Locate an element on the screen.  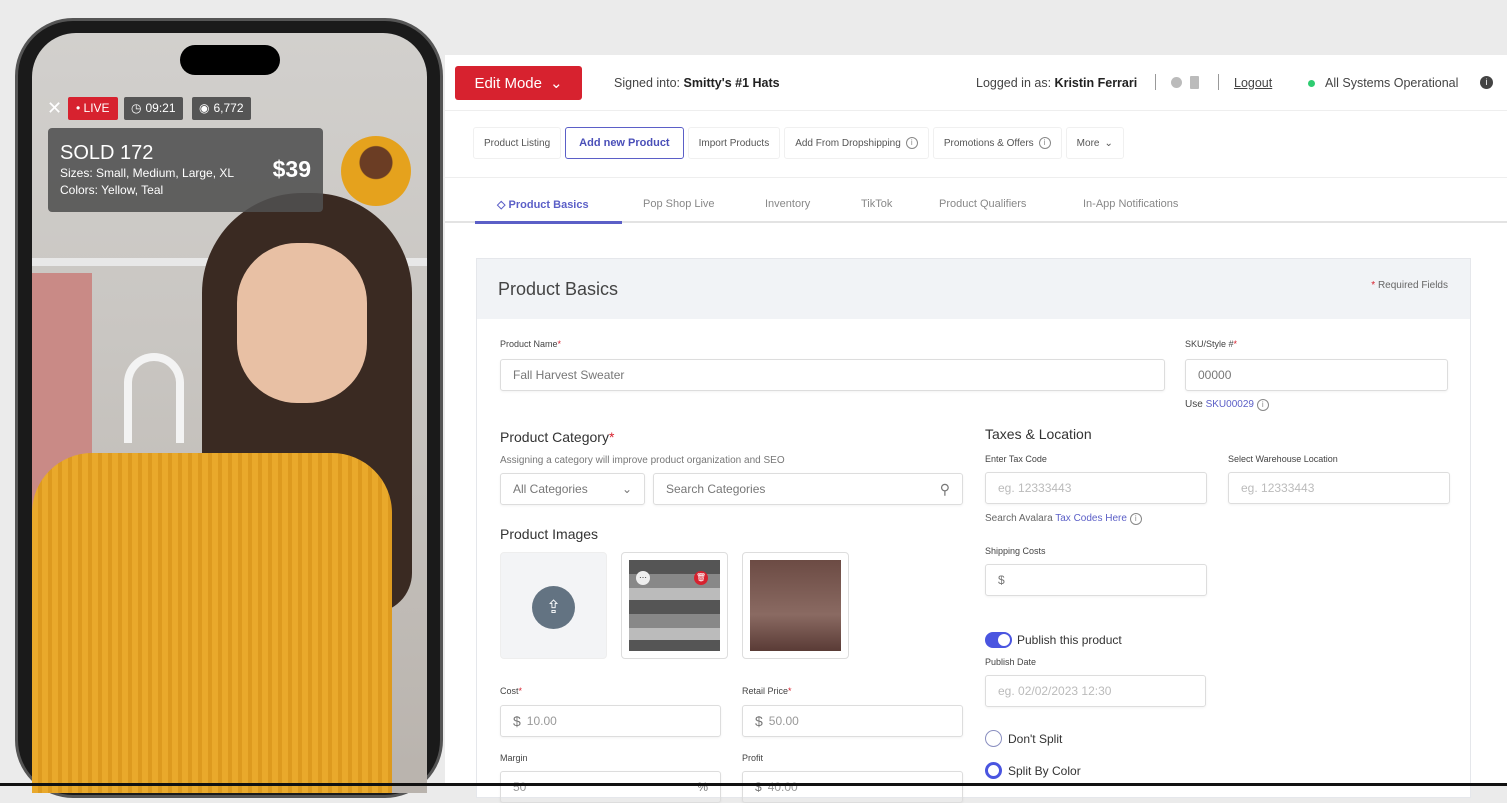
yellow-sweater is located at coordinates (212, 623).